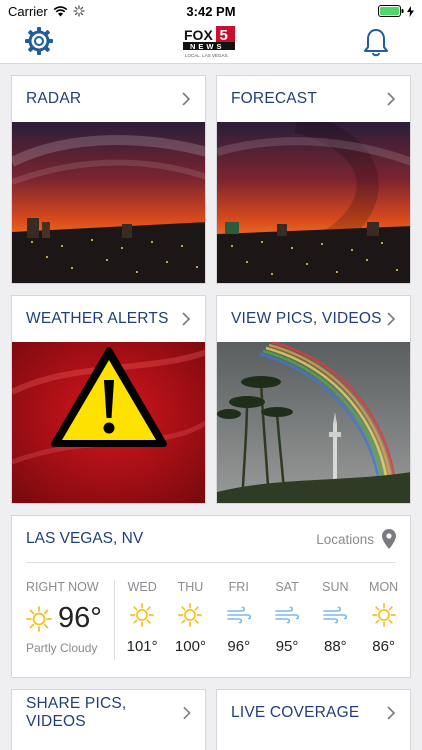 This screenshot has width=422, height=750. What do you see at coordinates (108, 422) in the screenshot?
I see `warning-triangle-image` at bounding box center [108, 422].